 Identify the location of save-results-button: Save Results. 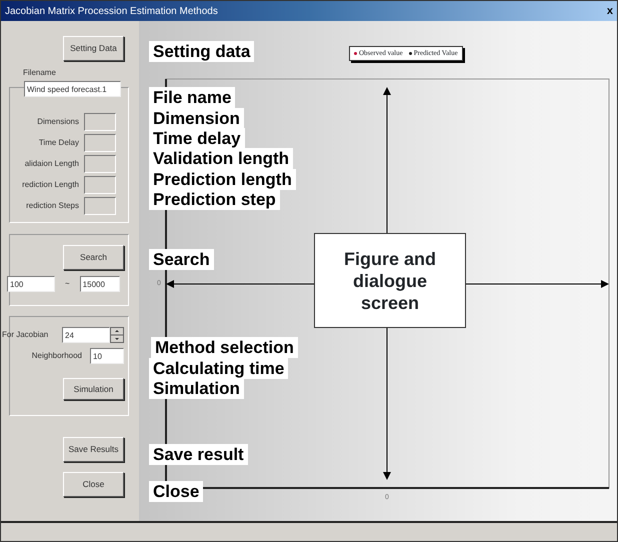
(93, 449).